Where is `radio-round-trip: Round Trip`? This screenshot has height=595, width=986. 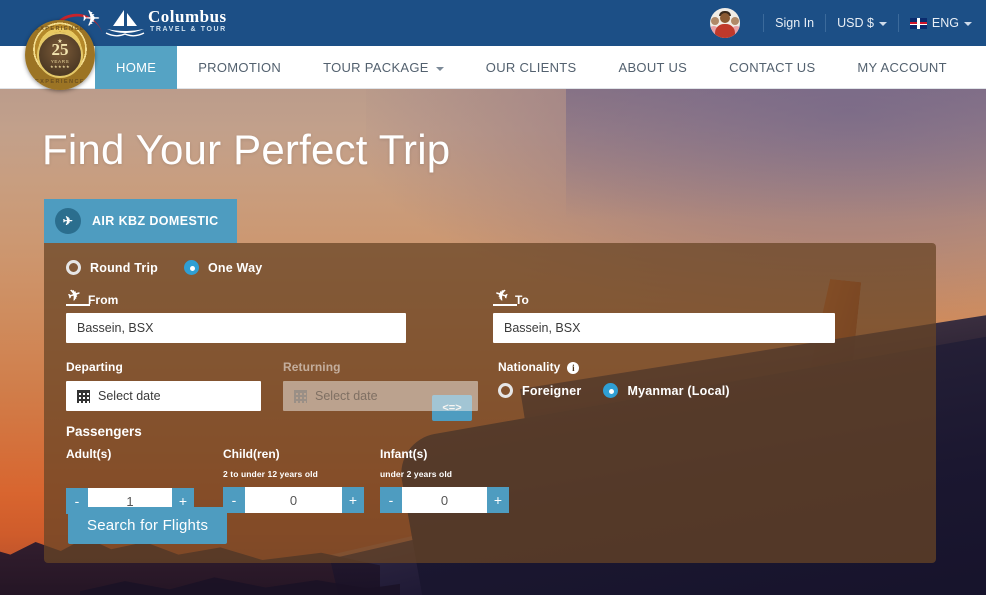
radio-round-trip: Round Trip is located at coordinates (112, 267).